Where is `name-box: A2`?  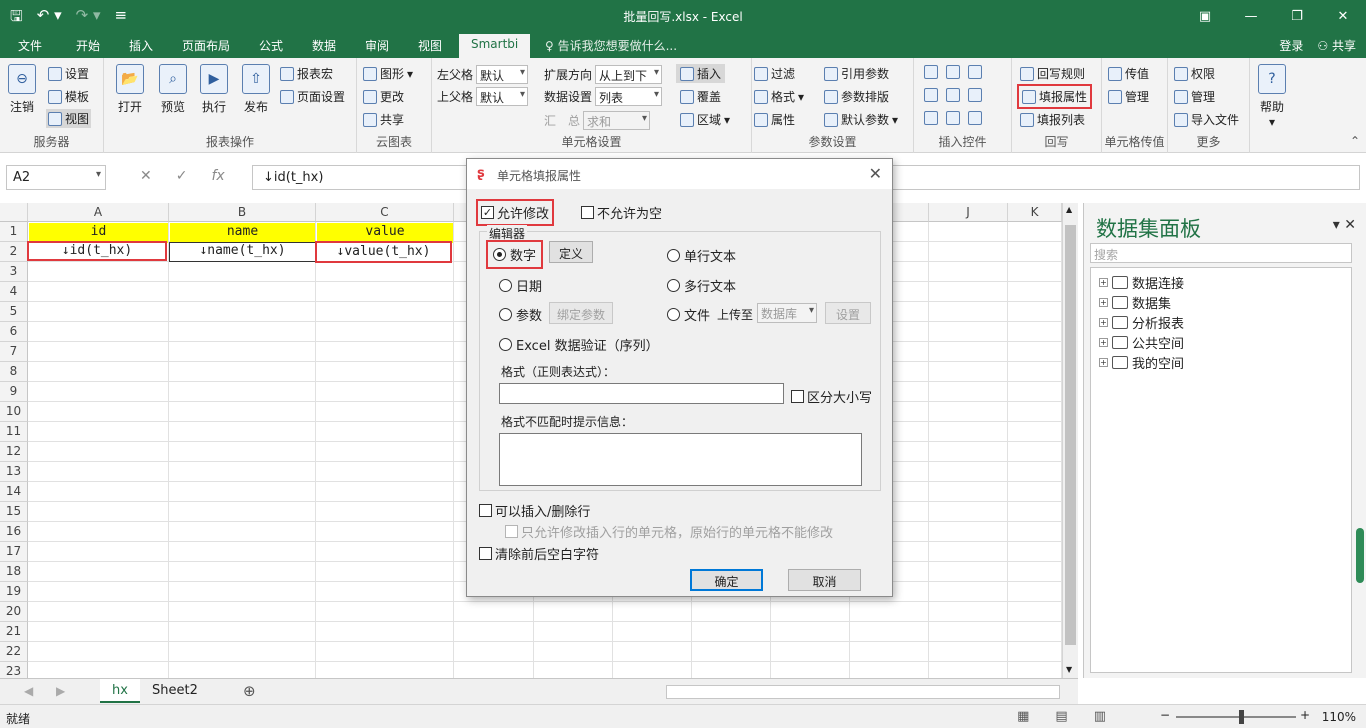
name-box: A2 is located at coordinates (56, 177).